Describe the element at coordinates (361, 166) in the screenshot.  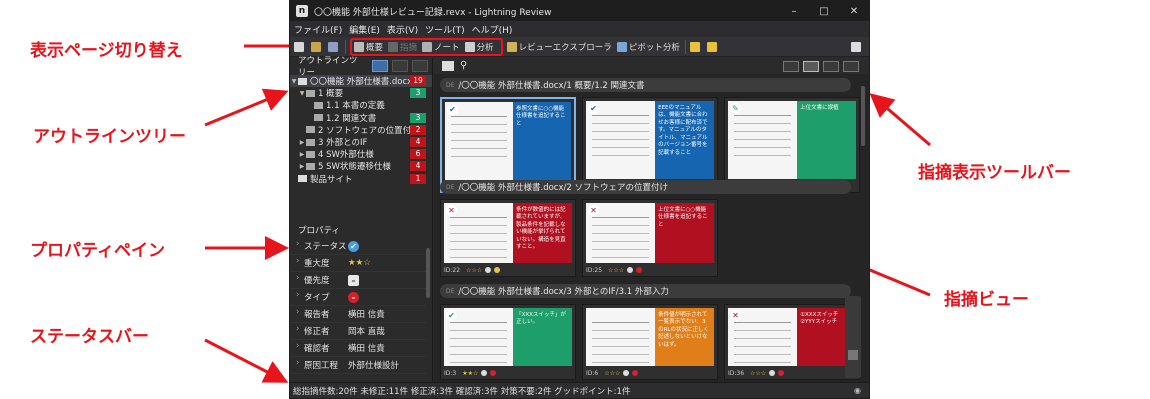
I see `tree-item-section-5: ▶ 5 SW状態遷移仕様 4` at that location.